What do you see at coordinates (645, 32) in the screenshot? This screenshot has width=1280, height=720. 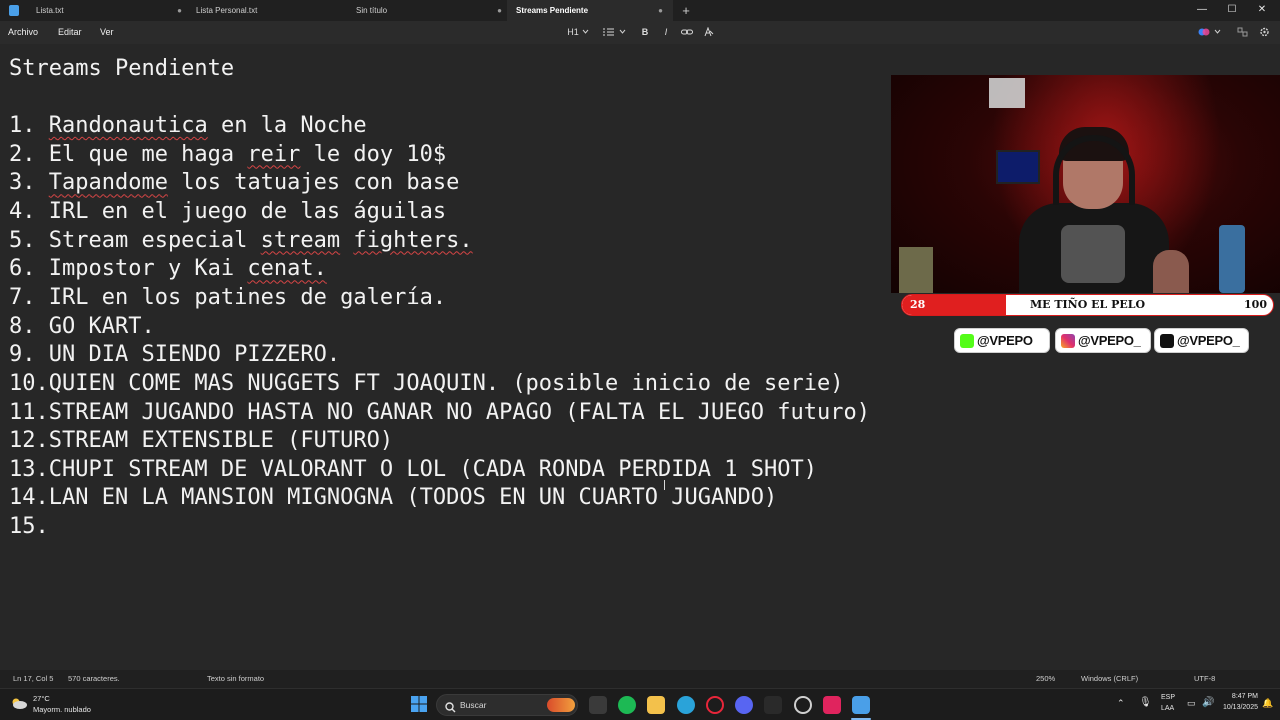 I see `bold-button: B` at bounding box center [645, 32].